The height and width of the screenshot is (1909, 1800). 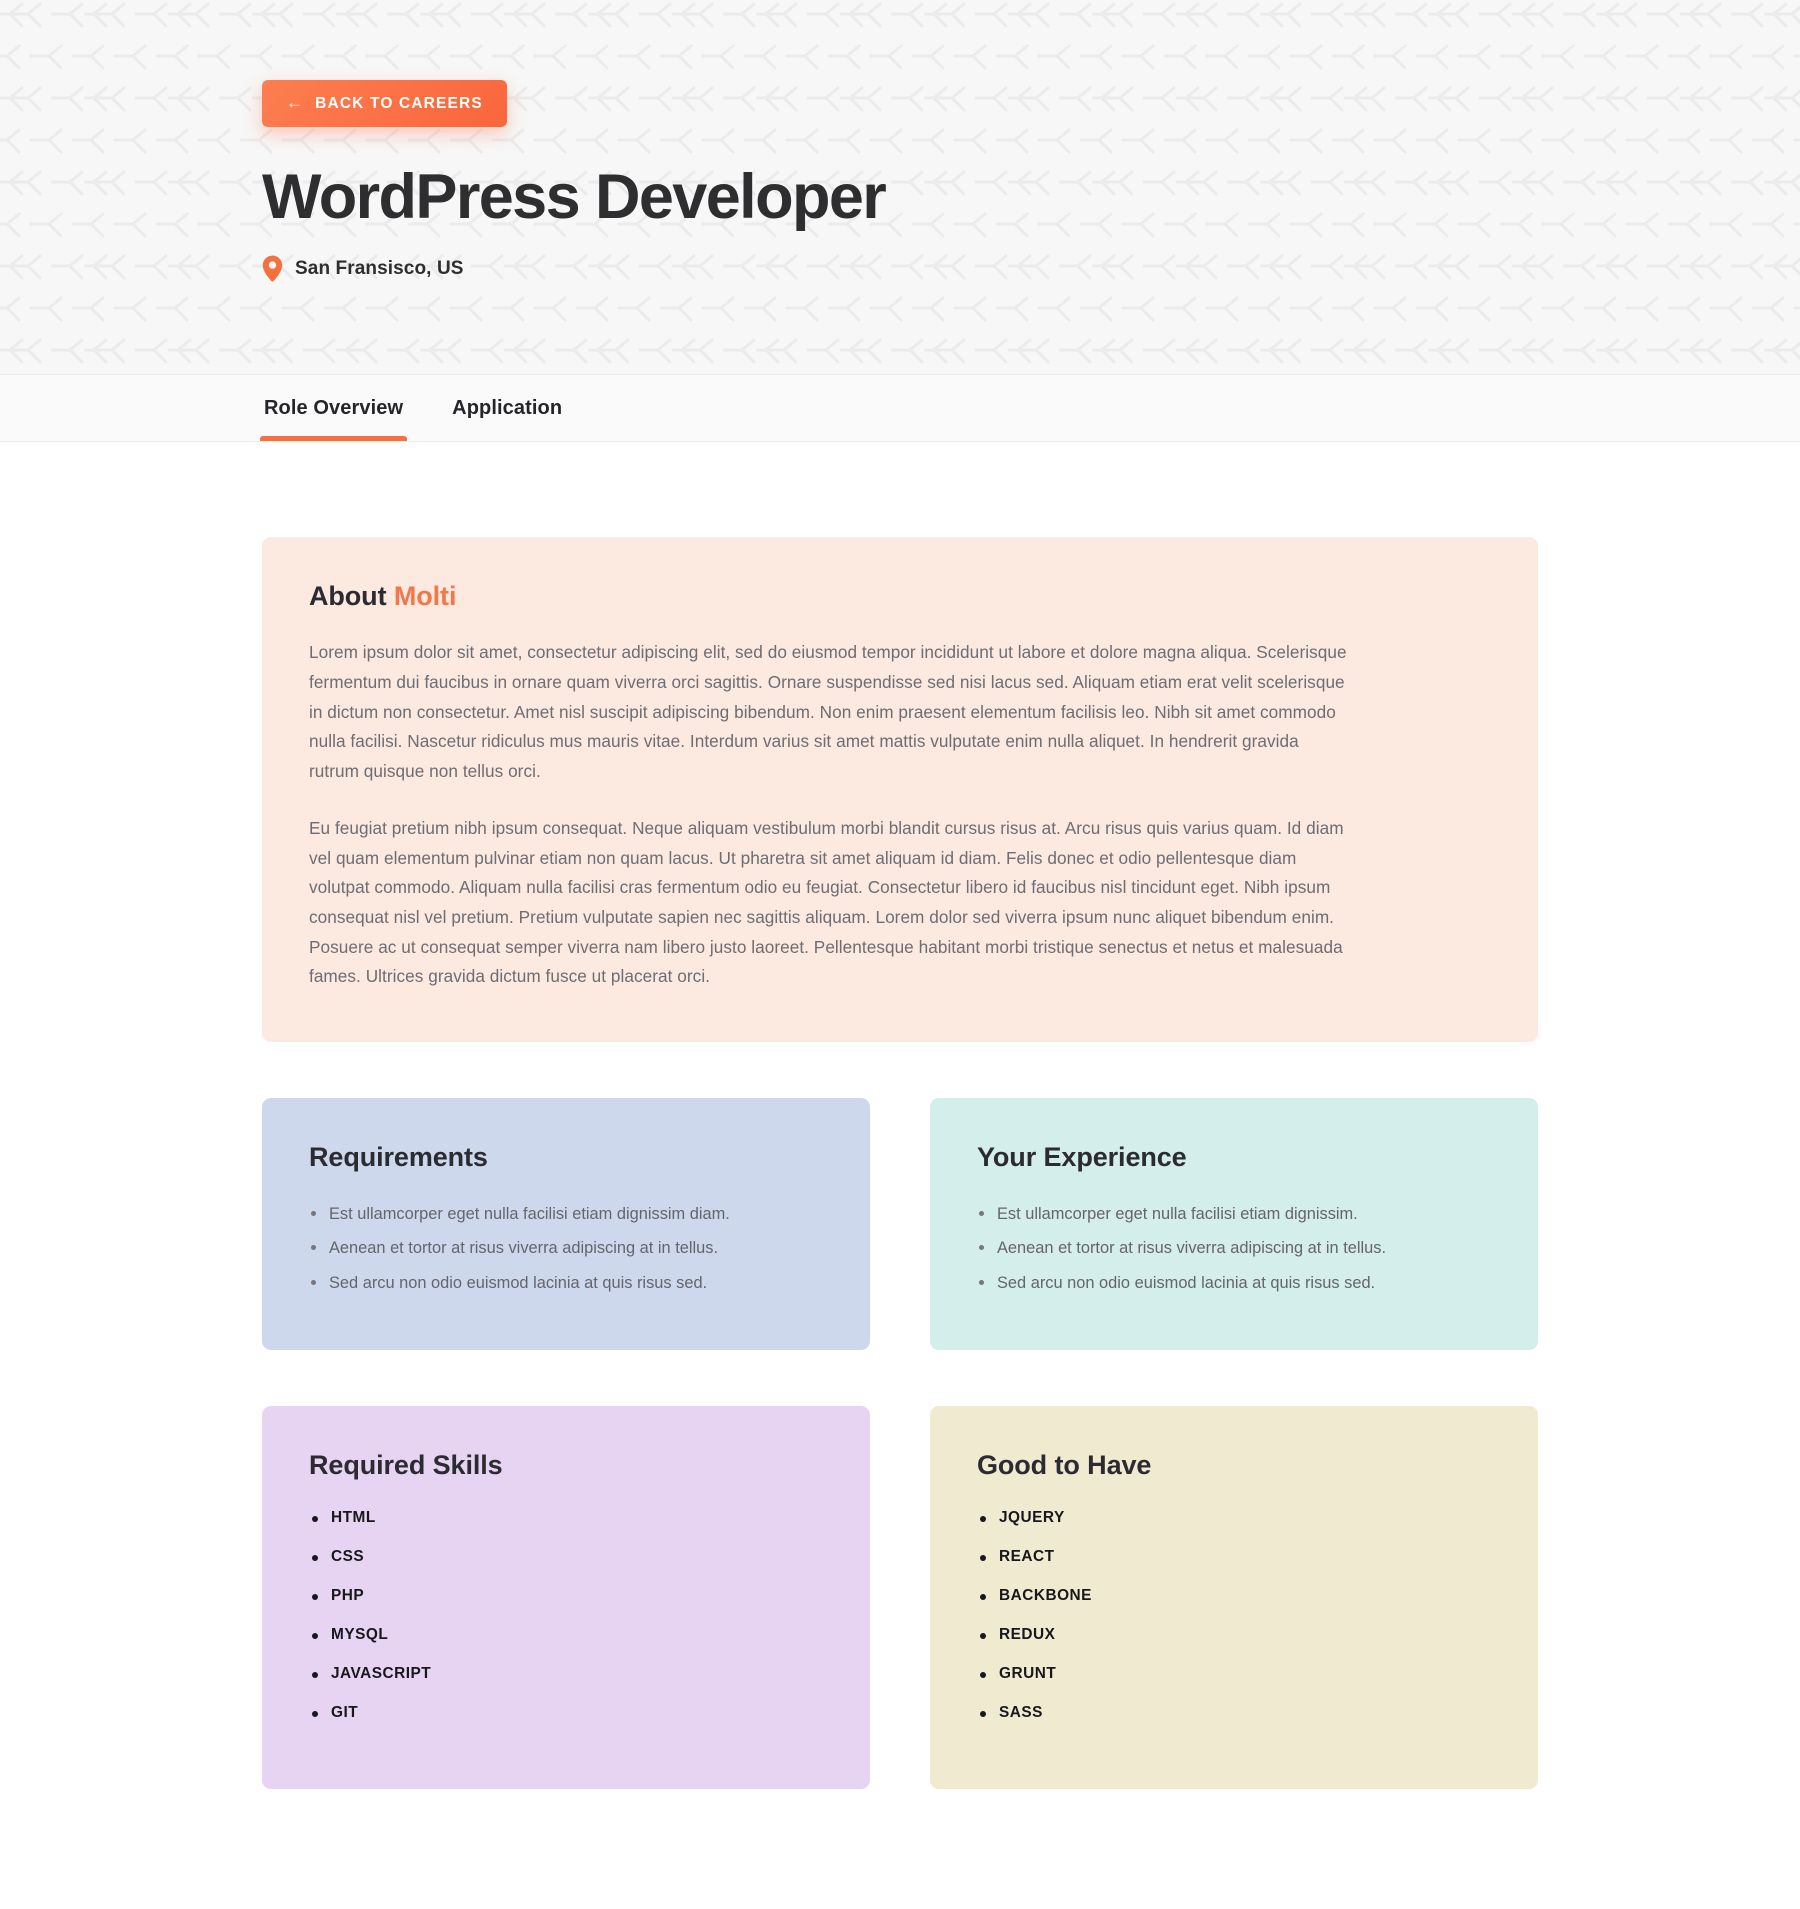 I want to click on good-to-have-card-title: Good to Have, so click(x=1064, y=1464).